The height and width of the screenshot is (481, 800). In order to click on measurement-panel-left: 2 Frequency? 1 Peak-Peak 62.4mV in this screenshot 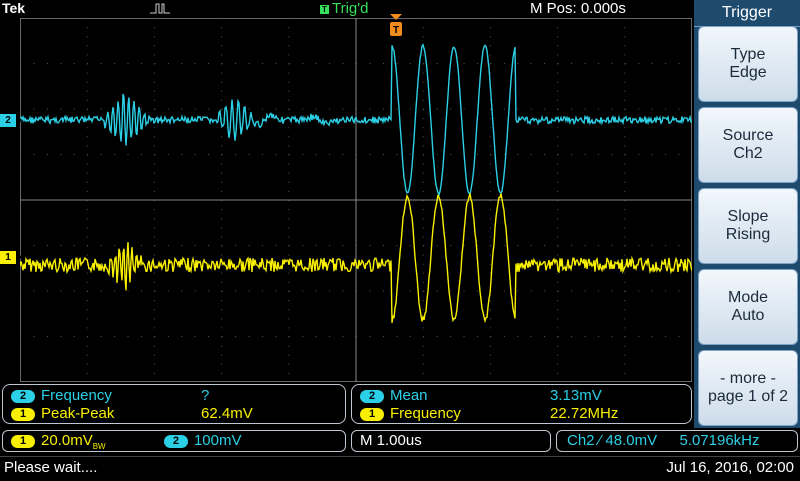, I will do `click(174, 404)`.